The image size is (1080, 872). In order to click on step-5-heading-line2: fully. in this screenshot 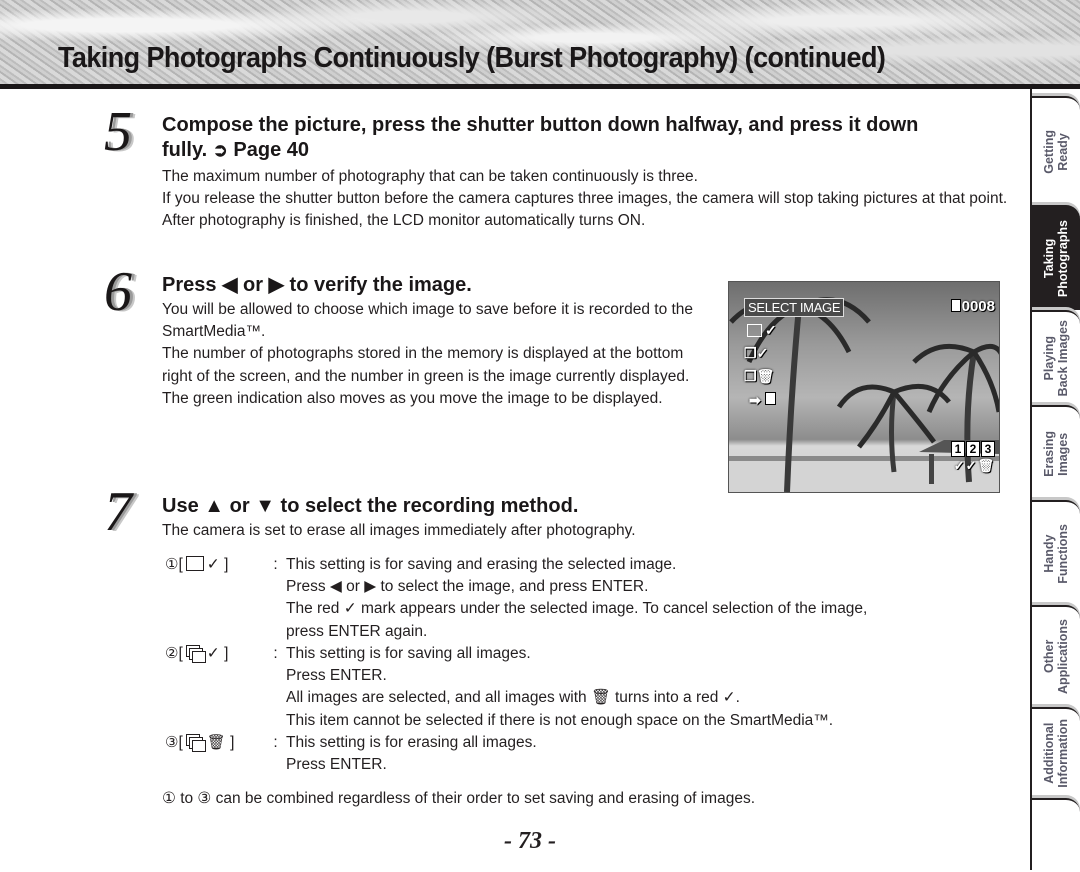, I will do `click(185, 150)`.